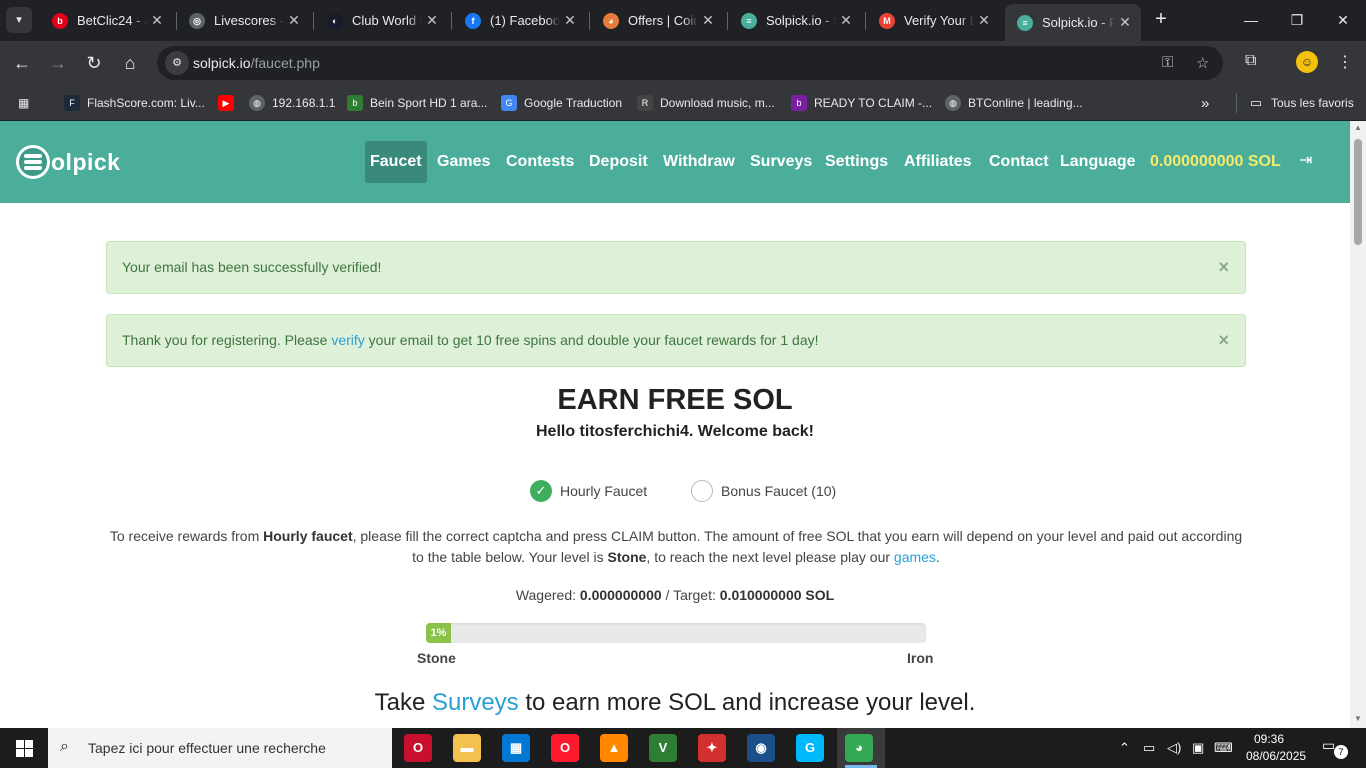  Describe the element at coordinates (347, 340) in the screenshot. I see `verify-link: verify` at that location.